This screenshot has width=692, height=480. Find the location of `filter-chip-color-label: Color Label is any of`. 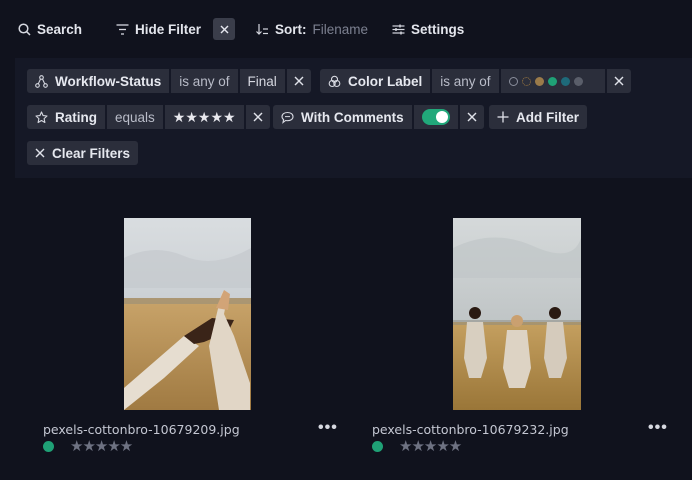

filter-chip-color-label: Color Label is any of is located at coordinates (475, 81).